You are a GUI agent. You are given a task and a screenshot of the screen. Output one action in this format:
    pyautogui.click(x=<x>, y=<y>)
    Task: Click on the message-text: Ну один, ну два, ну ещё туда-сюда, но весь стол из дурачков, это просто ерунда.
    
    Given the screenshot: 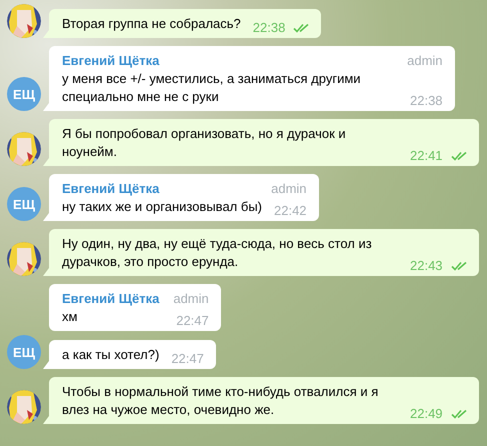 What is the action you would take?
    pyautogui.click(x=217, y=253)
    